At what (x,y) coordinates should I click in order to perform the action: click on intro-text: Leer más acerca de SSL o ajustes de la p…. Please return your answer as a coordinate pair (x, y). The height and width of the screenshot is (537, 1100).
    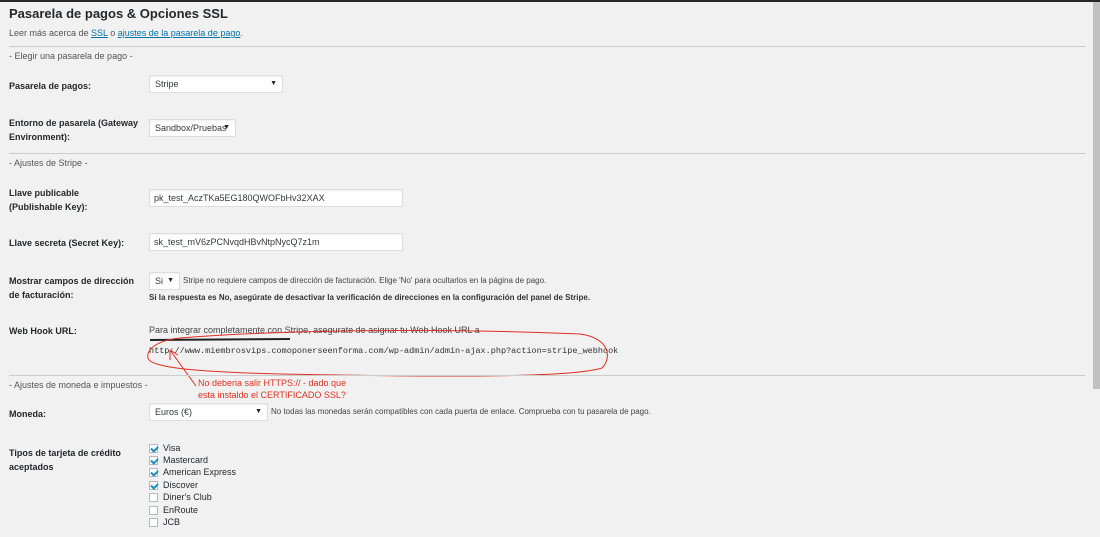
    Looking at the image, I should click on (126, 33).